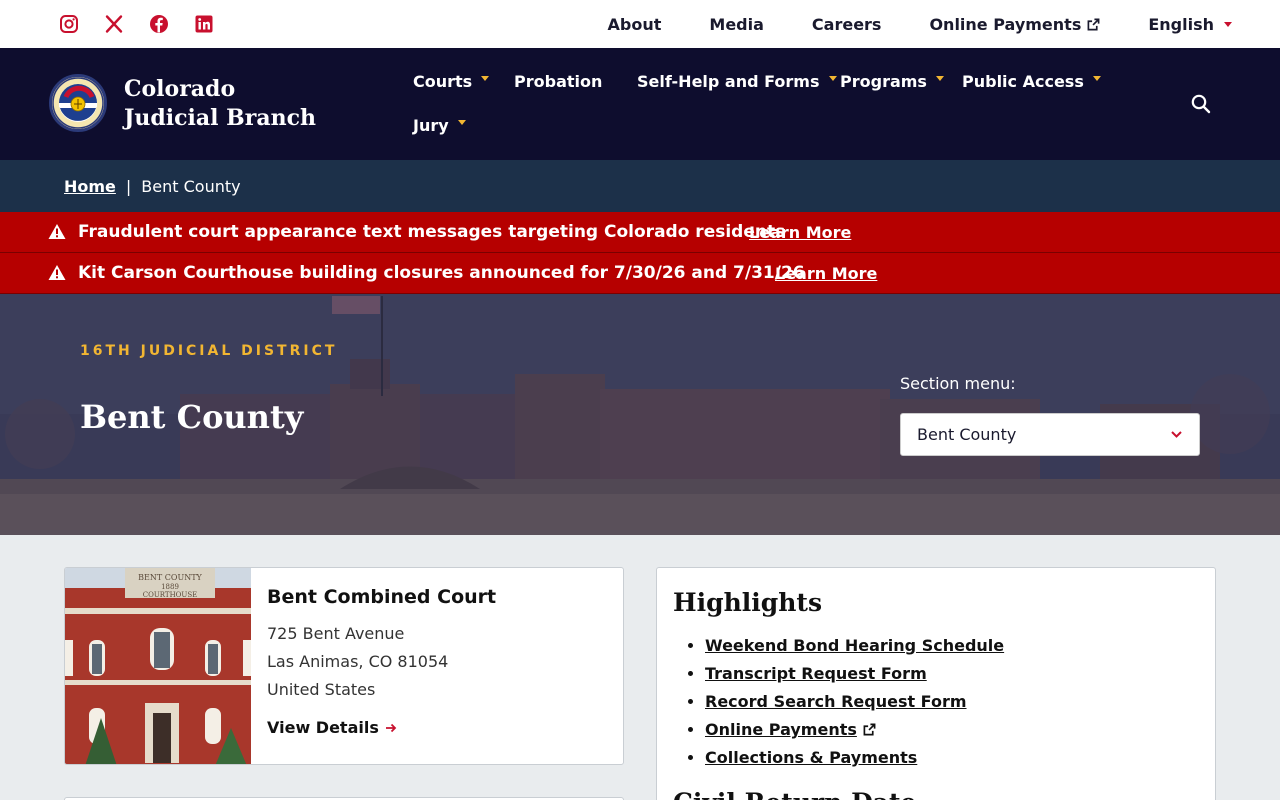  I want to click on highlight-link: Collections & Payments, so click(811, 757).